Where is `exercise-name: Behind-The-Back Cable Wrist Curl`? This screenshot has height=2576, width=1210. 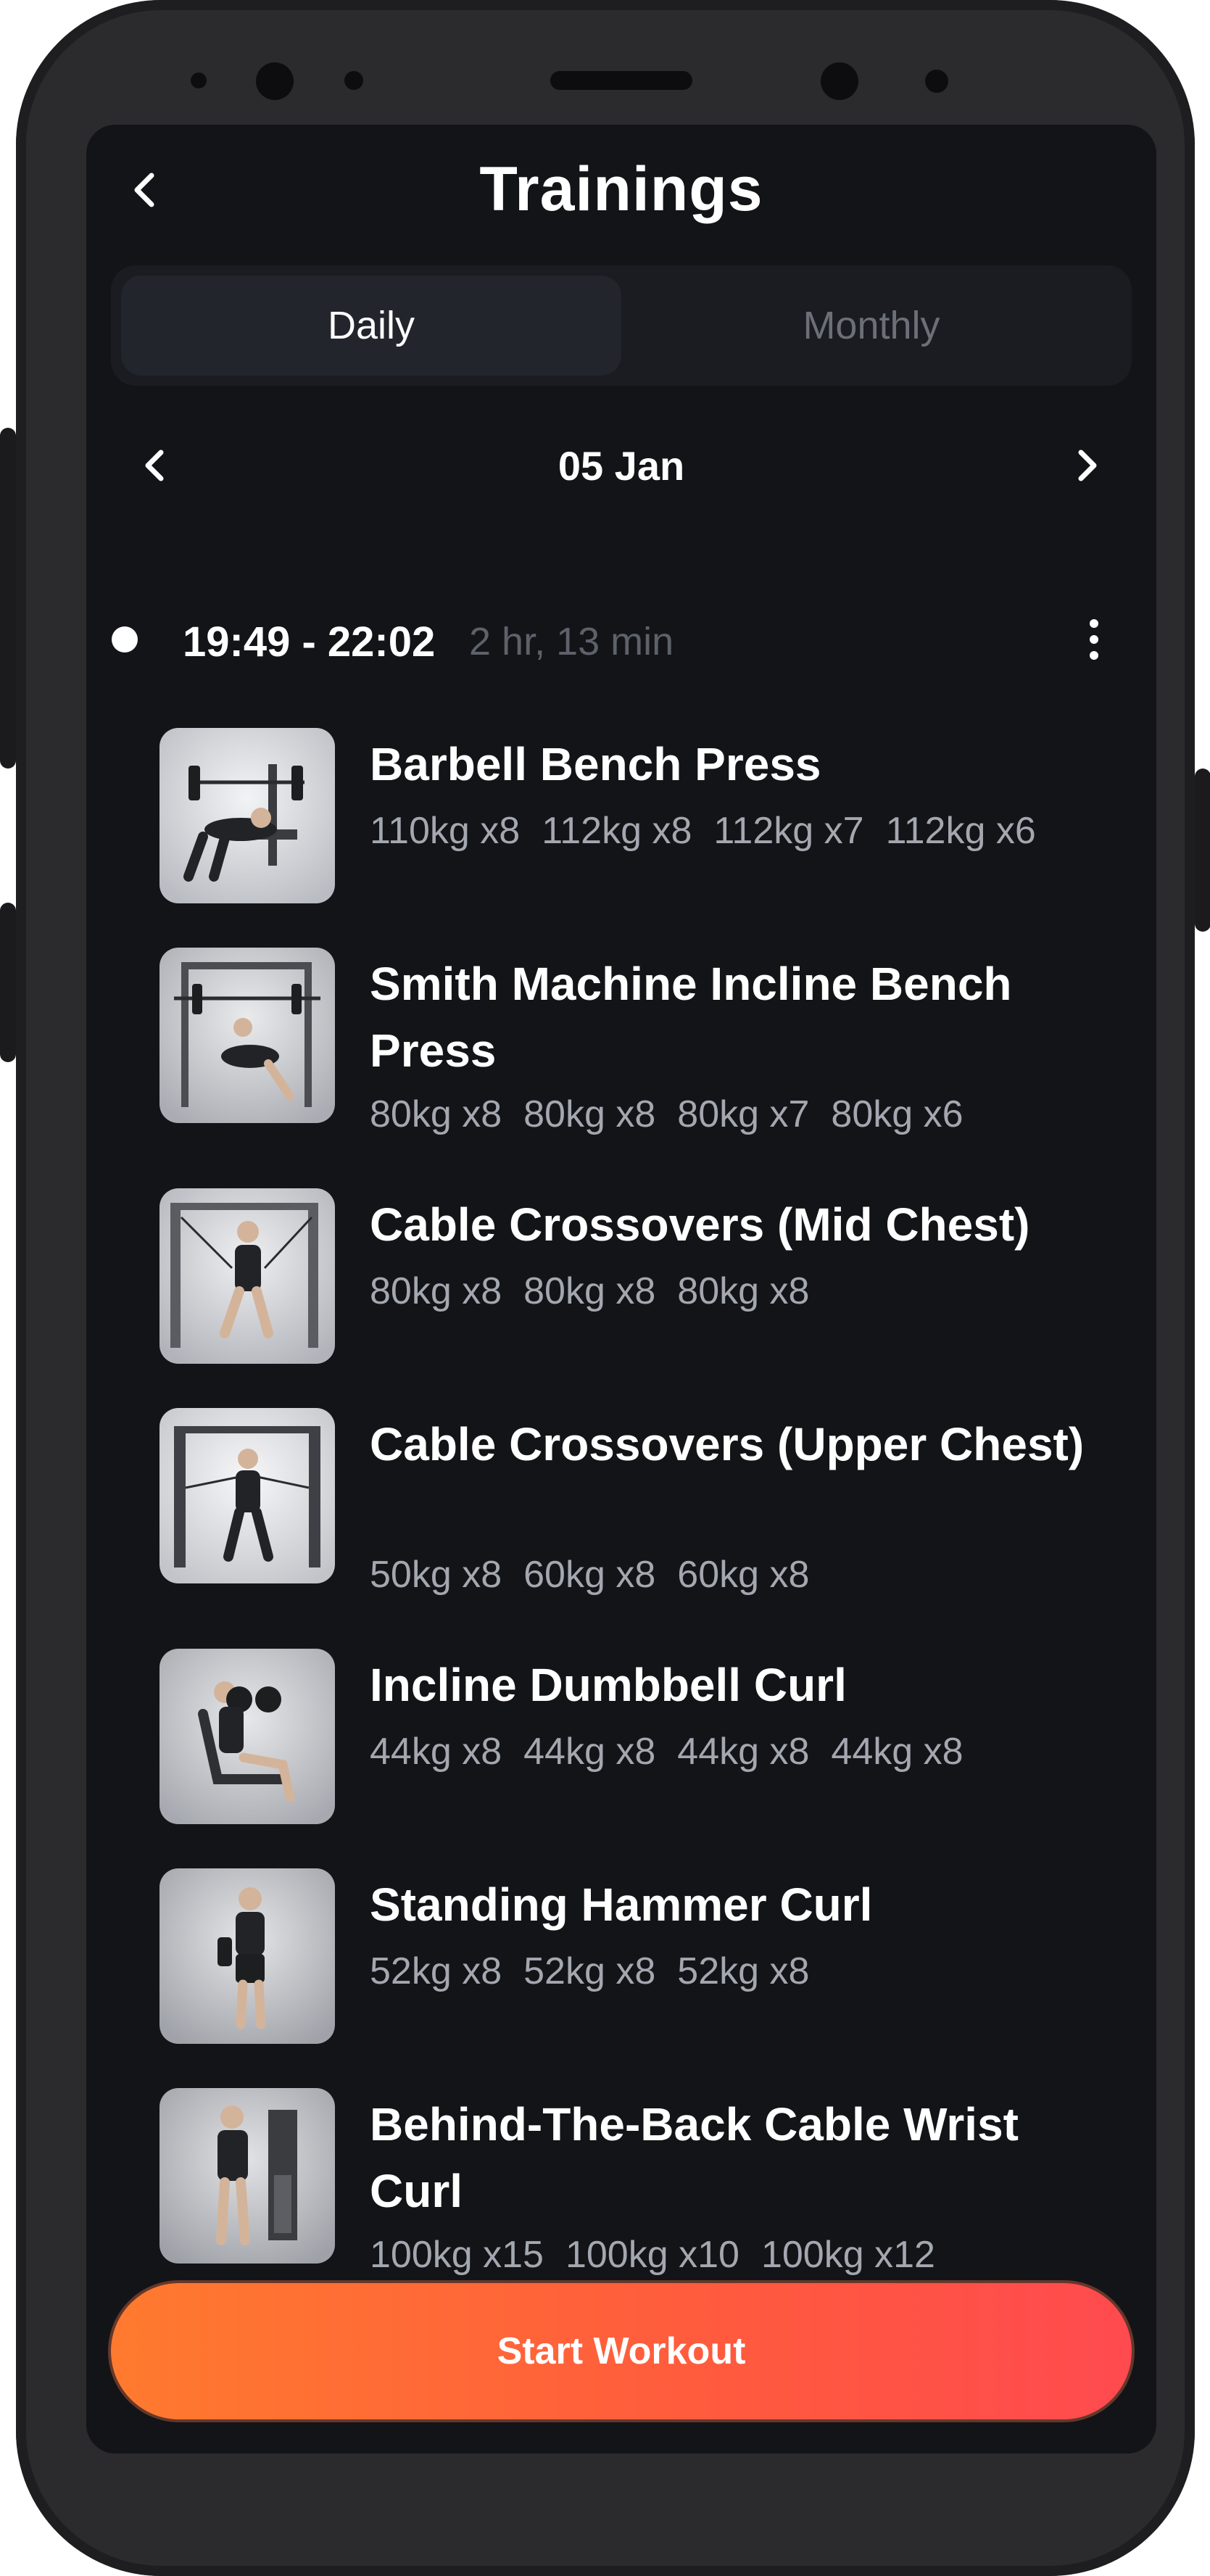
exercise-name: Behind-The-Back Cable Wrist Curl is located at coordinates (695, 2158).